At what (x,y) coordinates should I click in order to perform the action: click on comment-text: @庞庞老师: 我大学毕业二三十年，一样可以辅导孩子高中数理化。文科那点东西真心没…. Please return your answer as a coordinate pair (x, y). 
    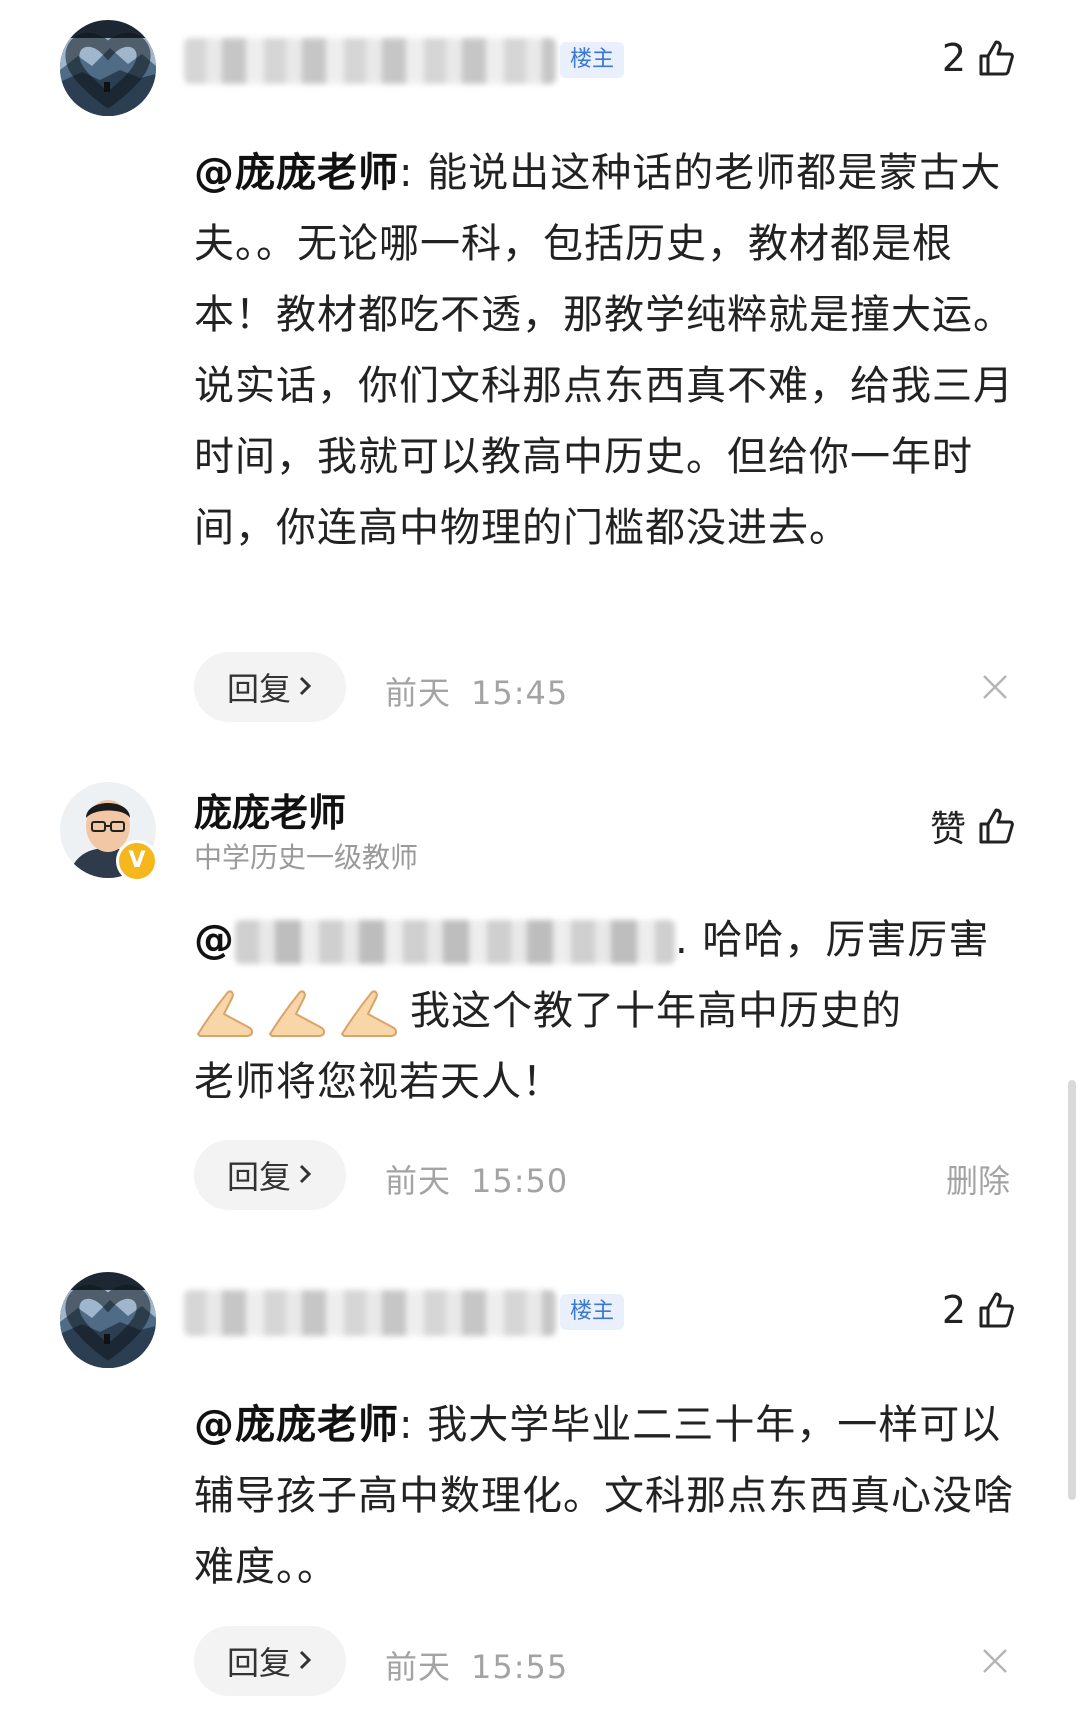
    Looking at the image, I should click on (604, 1496).